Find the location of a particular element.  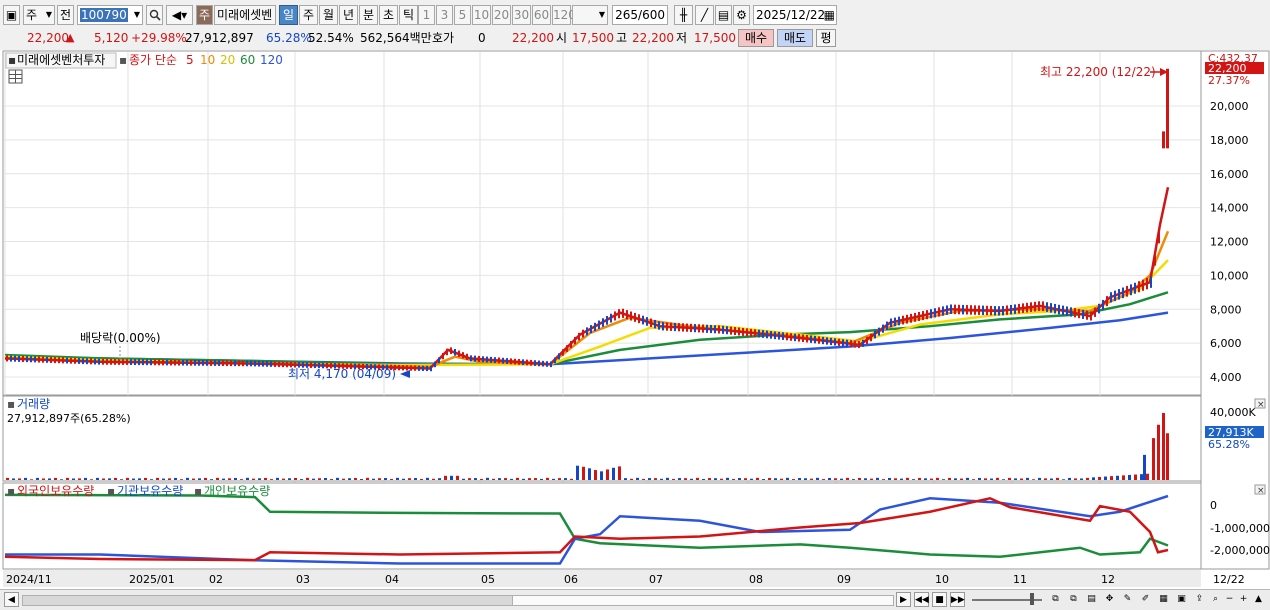

save-icon: ▤ is located at coordinates (723, 15).